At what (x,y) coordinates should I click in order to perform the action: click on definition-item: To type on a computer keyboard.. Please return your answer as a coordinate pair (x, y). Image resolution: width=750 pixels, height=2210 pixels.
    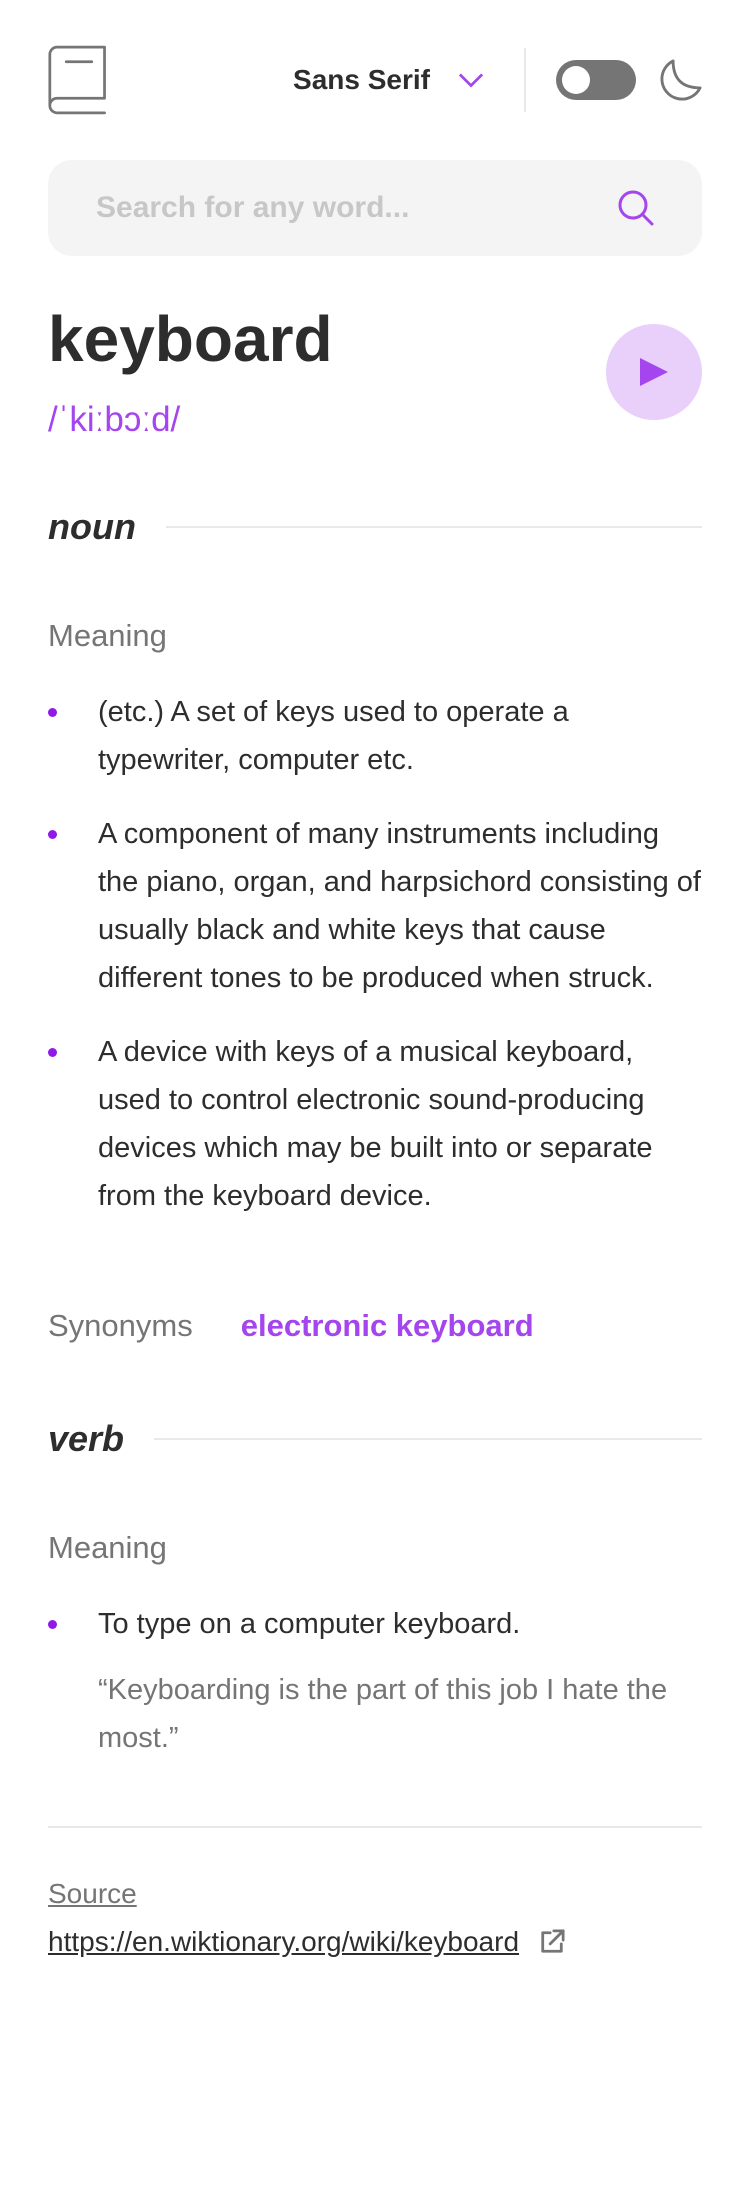
    Looking at the image, I should click on (375, 1624).